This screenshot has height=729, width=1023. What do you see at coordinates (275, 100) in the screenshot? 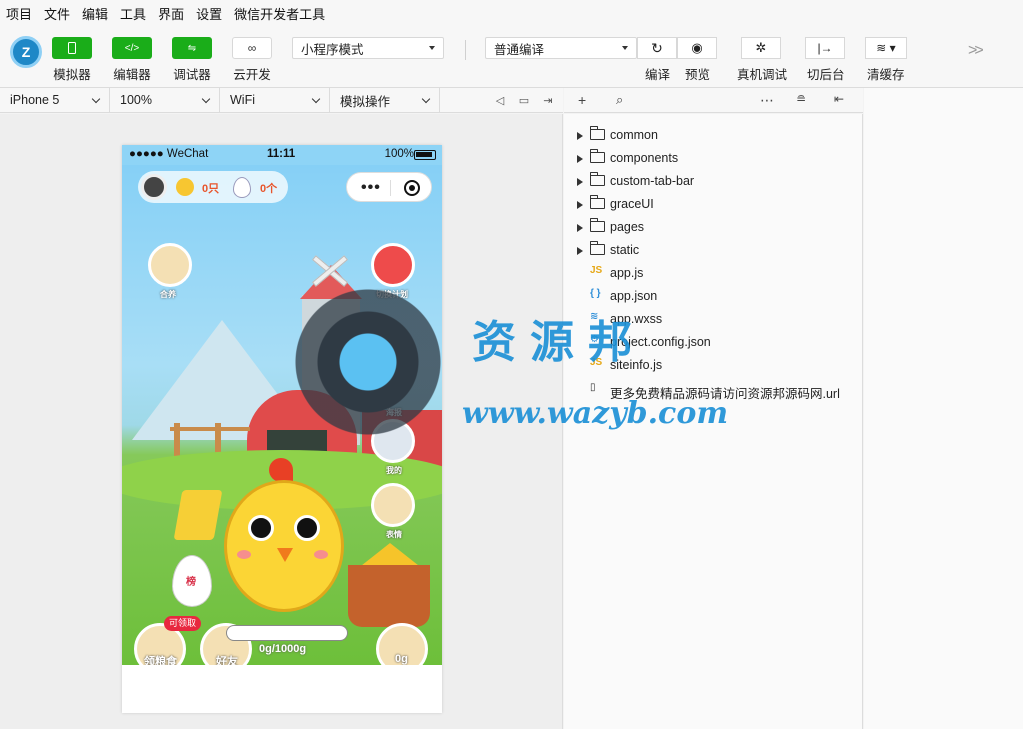
I see `network-select: WiFi` at bounding box center [275, 100].